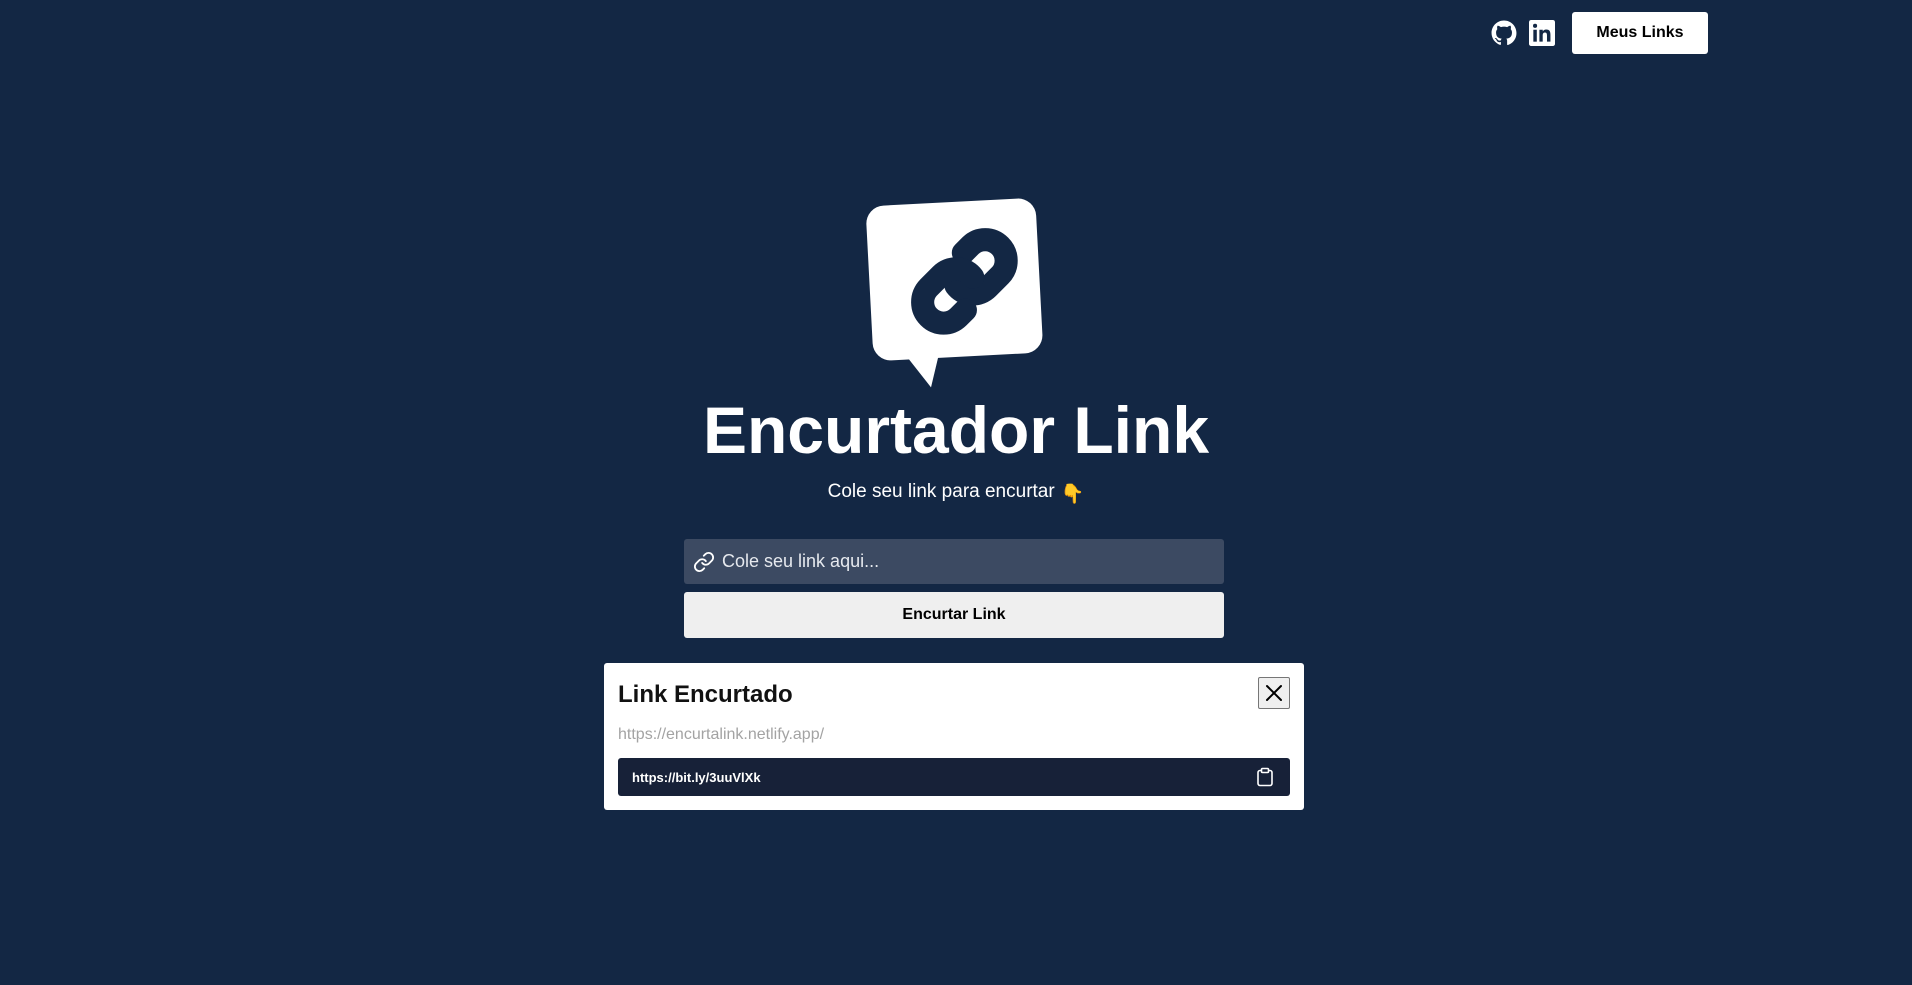  What do you see at coordinates (973, 561) in the screenshot?
I see `link-input` at bounding box center [973, 561].